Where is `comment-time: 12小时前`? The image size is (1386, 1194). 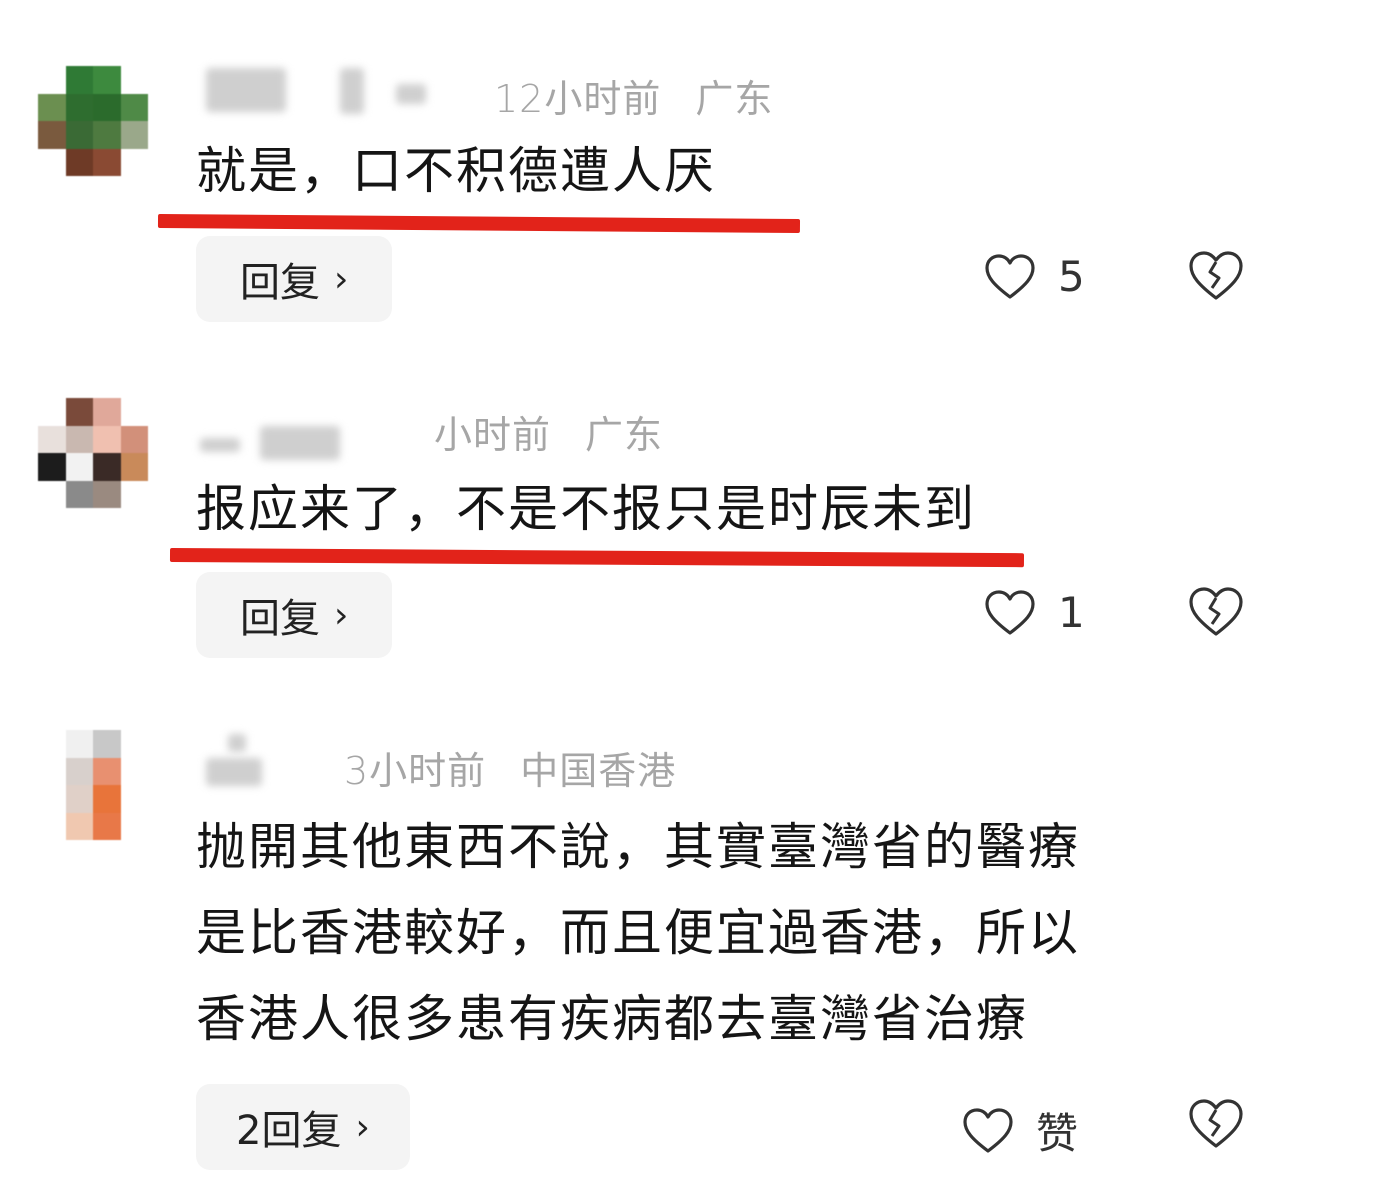
comment-time: 12小时前 is located at coordinates (578, 99).